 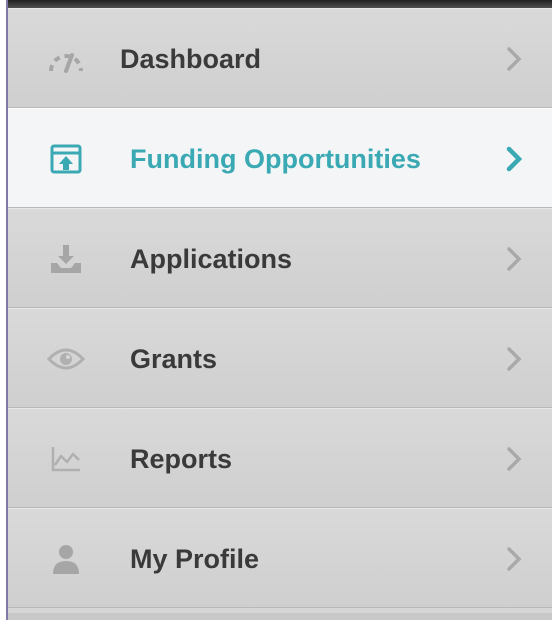 I want to click on sidebar-item-label: Applications, so click(x=211, y=259).